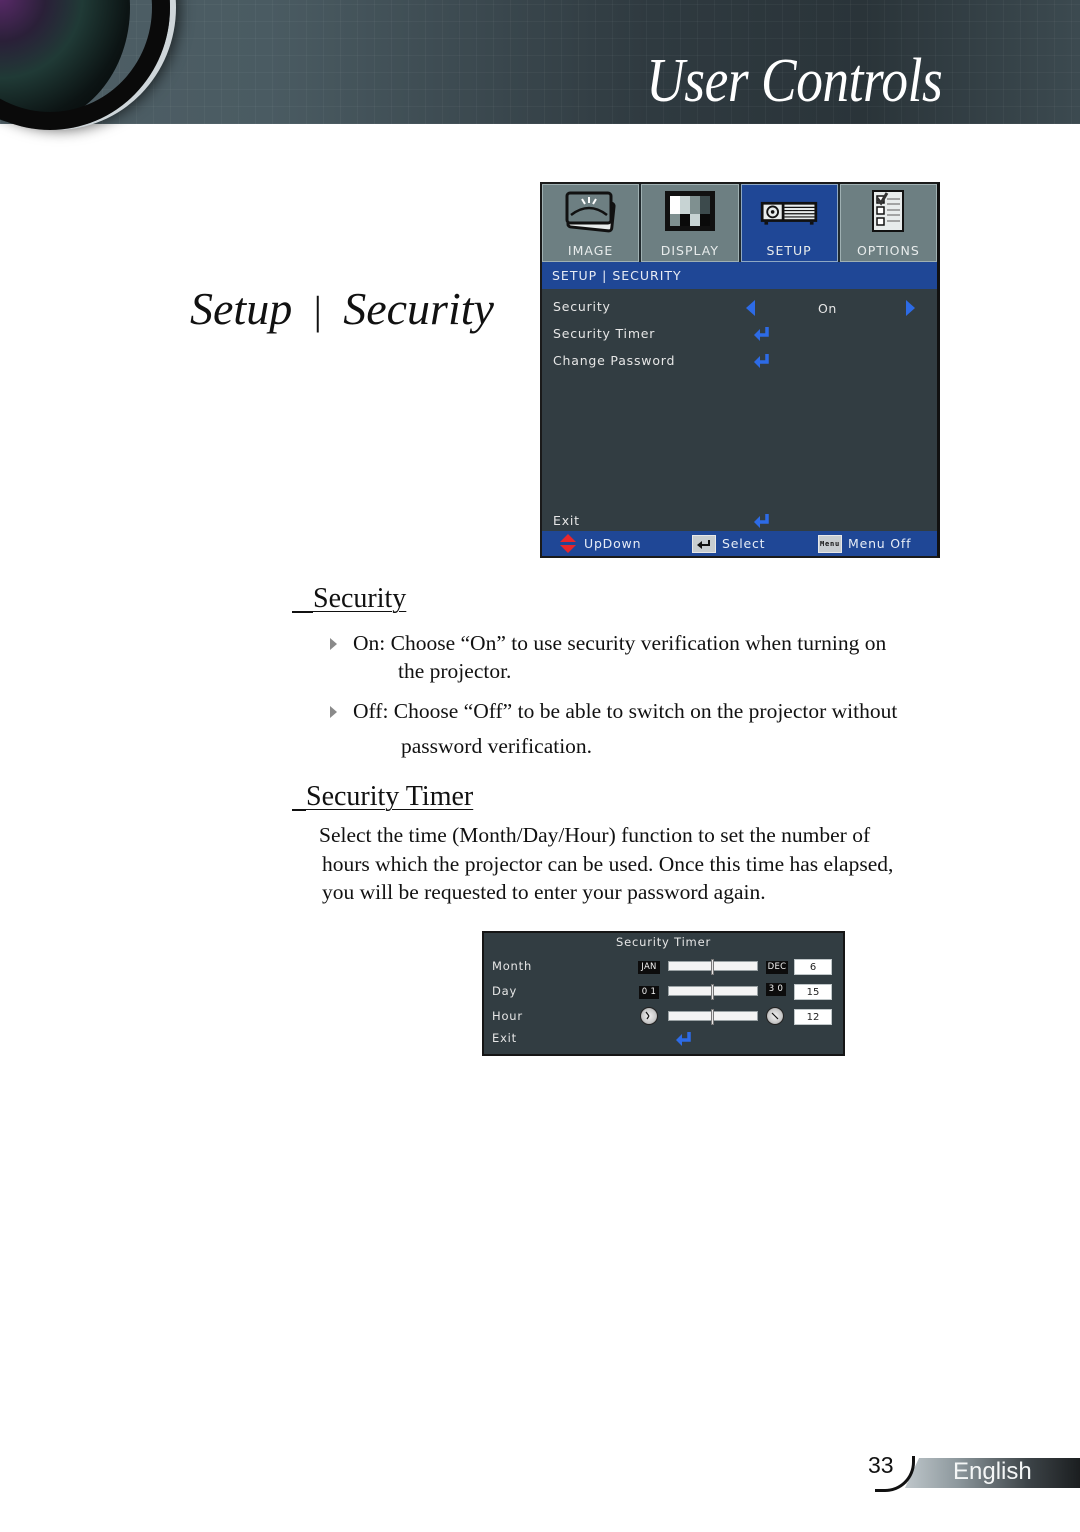 This screenshot has width=1080, height=1532. Describe the element at coordinates (390, 796) in the screenshot. I see `section-title-security-timer-text: Security Timer` at that location.